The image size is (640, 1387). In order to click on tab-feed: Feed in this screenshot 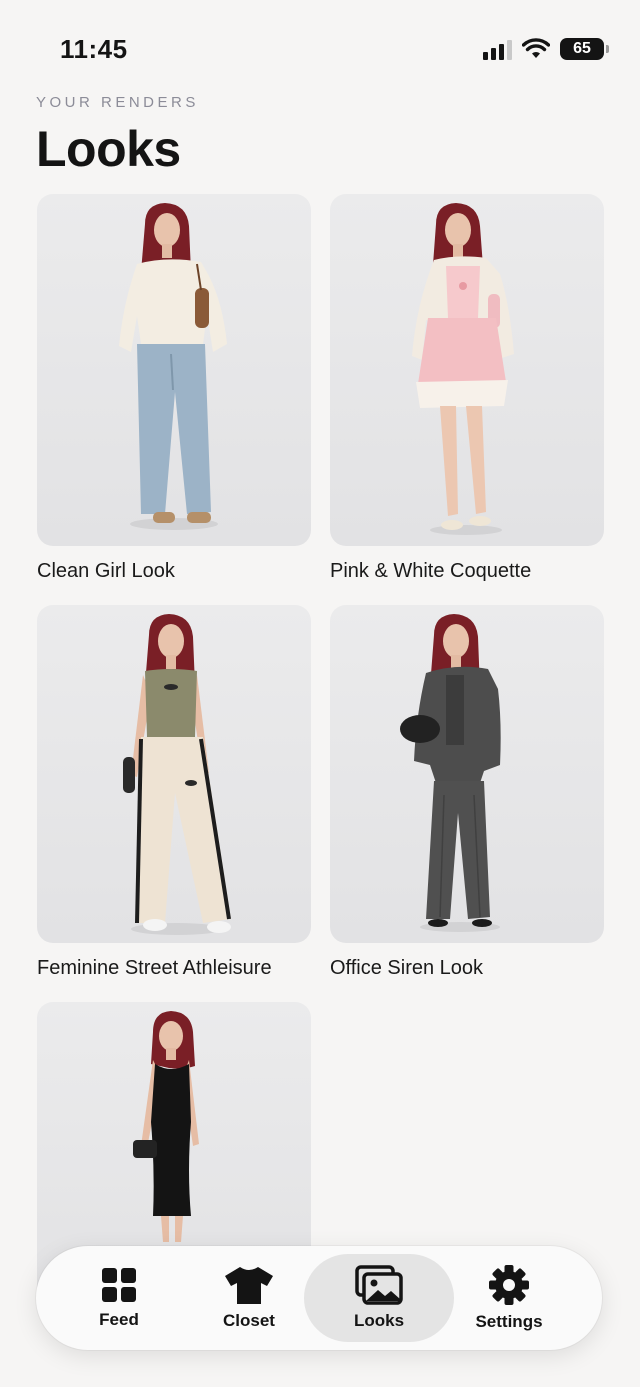, I will do `click(119, 1298)`.